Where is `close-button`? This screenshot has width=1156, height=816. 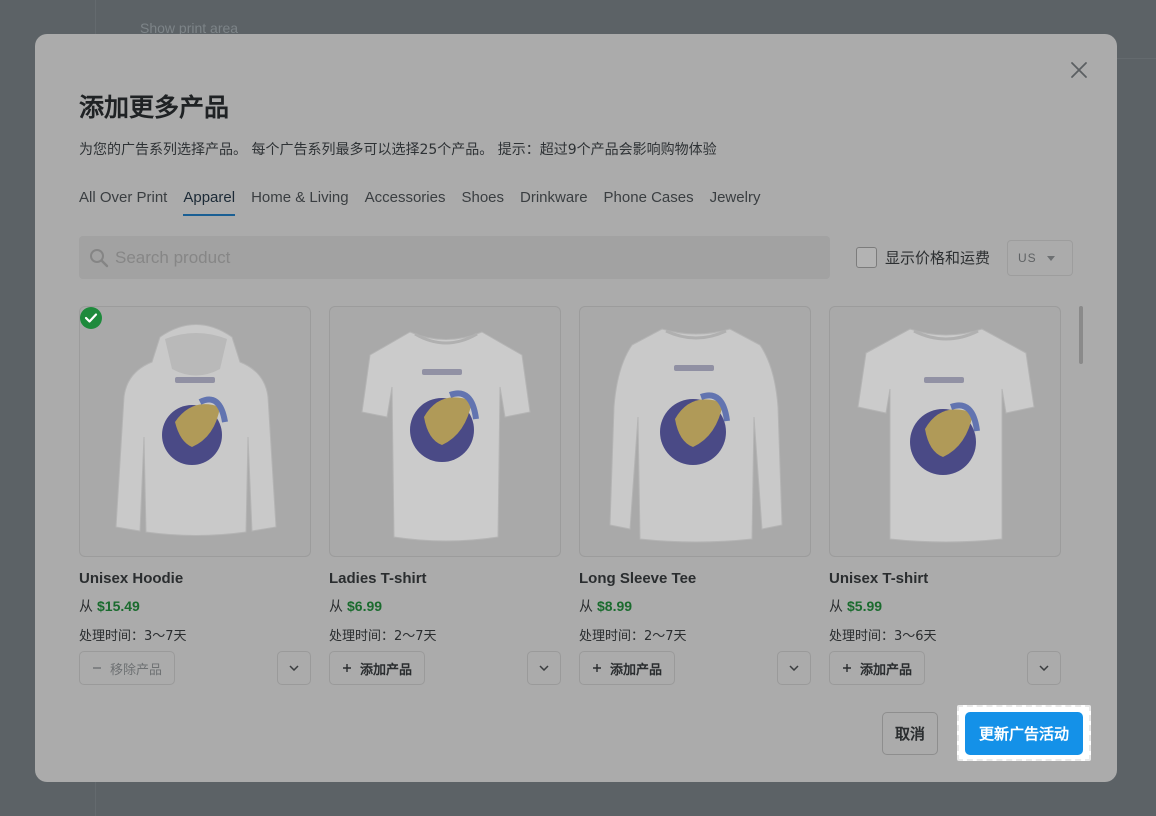
close-button is located at coordinates (1079, 70).